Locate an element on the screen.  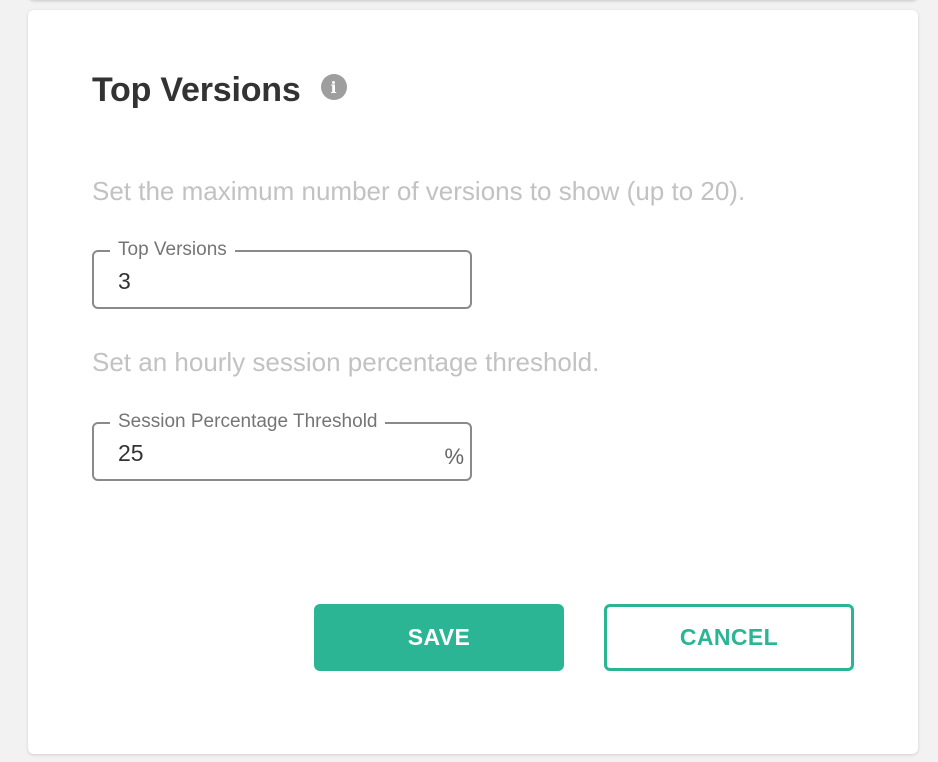
session-threshold-label: Session Percentage Threshold is located at coordinates (248, 422).